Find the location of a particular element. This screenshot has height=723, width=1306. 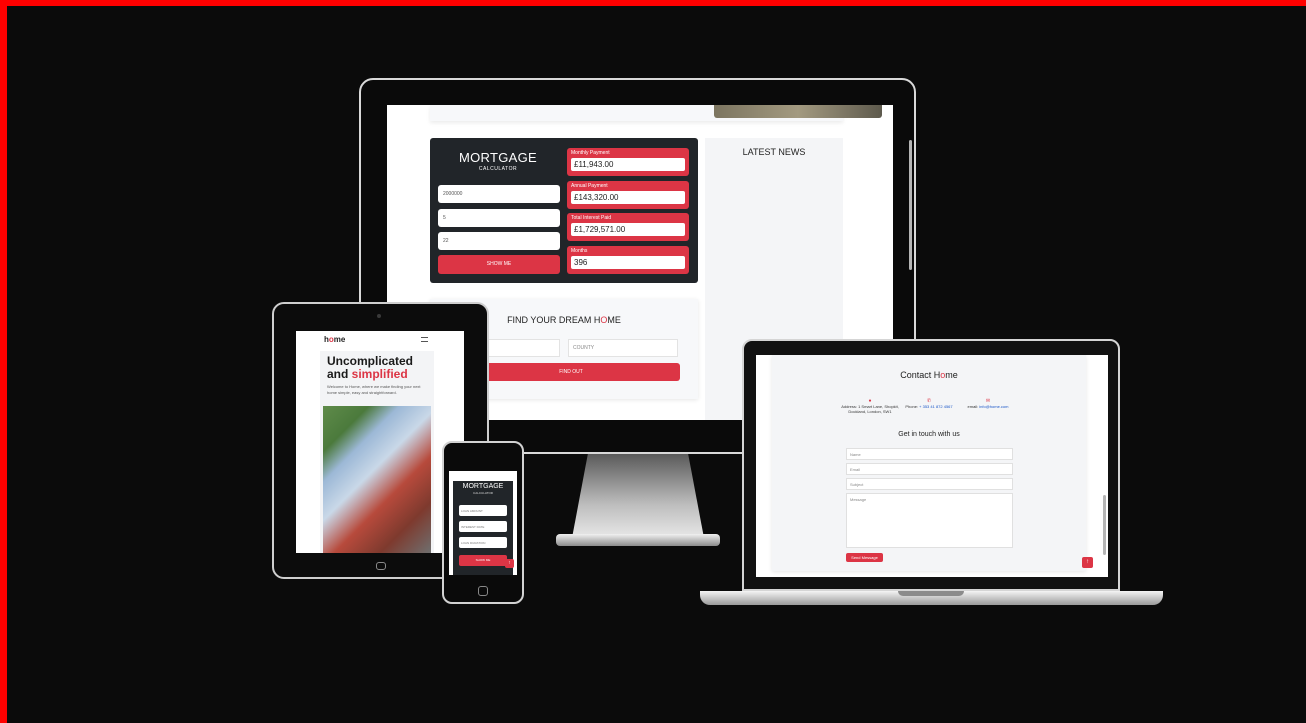

logo-me: me is located at coordinates (339, 339).